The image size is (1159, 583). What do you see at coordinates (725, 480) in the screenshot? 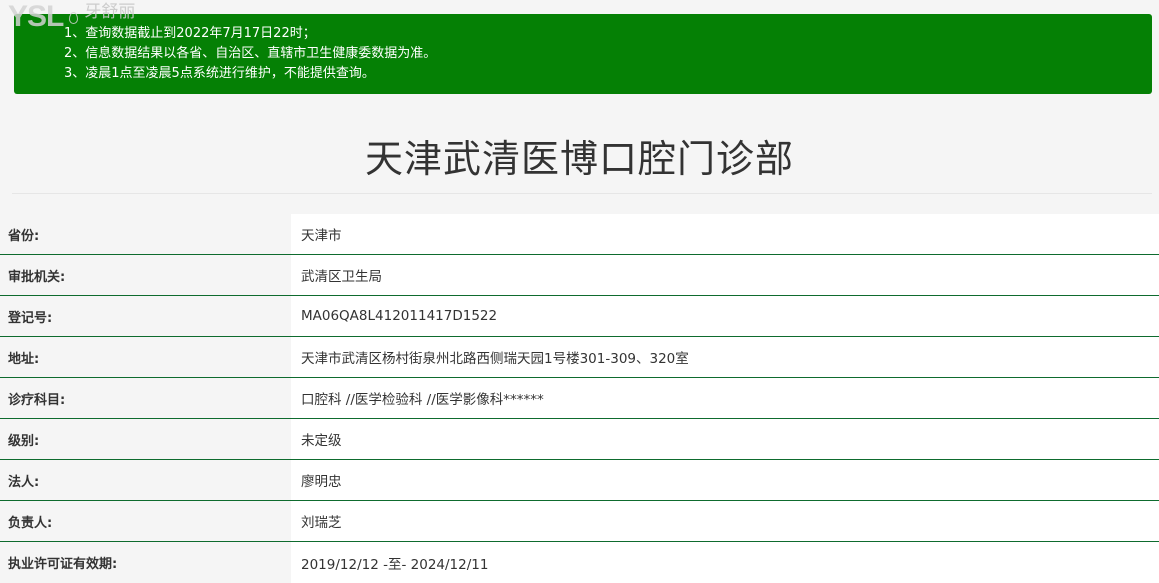
I see `detail-value: 廖明忠` at bounding box center [725, 480].